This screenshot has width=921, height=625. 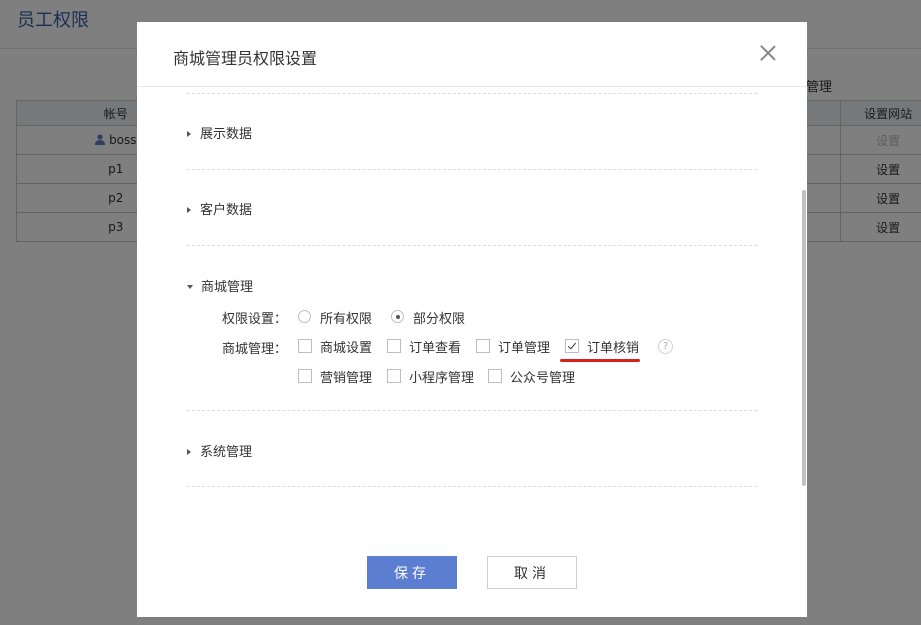 I want to click on checkbox-order-verification, so click(x=572, y=346).